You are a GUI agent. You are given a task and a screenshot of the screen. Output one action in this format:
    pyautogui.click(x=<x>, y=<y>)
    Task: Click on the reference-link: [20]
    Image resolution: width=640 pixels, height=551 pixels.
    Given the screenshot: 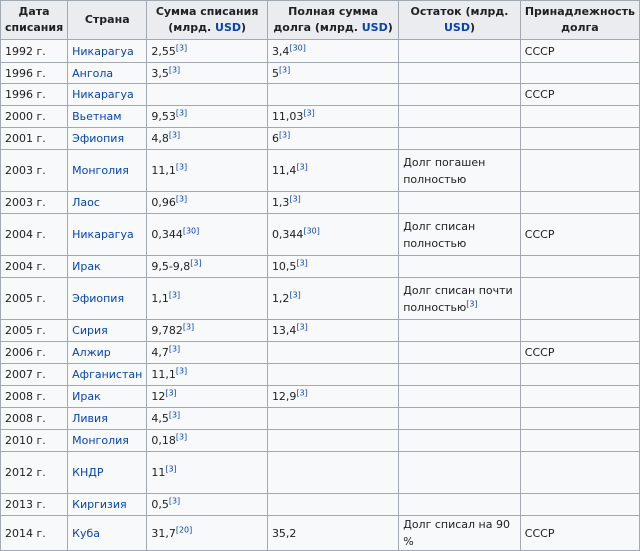 What is the action you would take?
    pyautogui.click(x=184, y=529)
    